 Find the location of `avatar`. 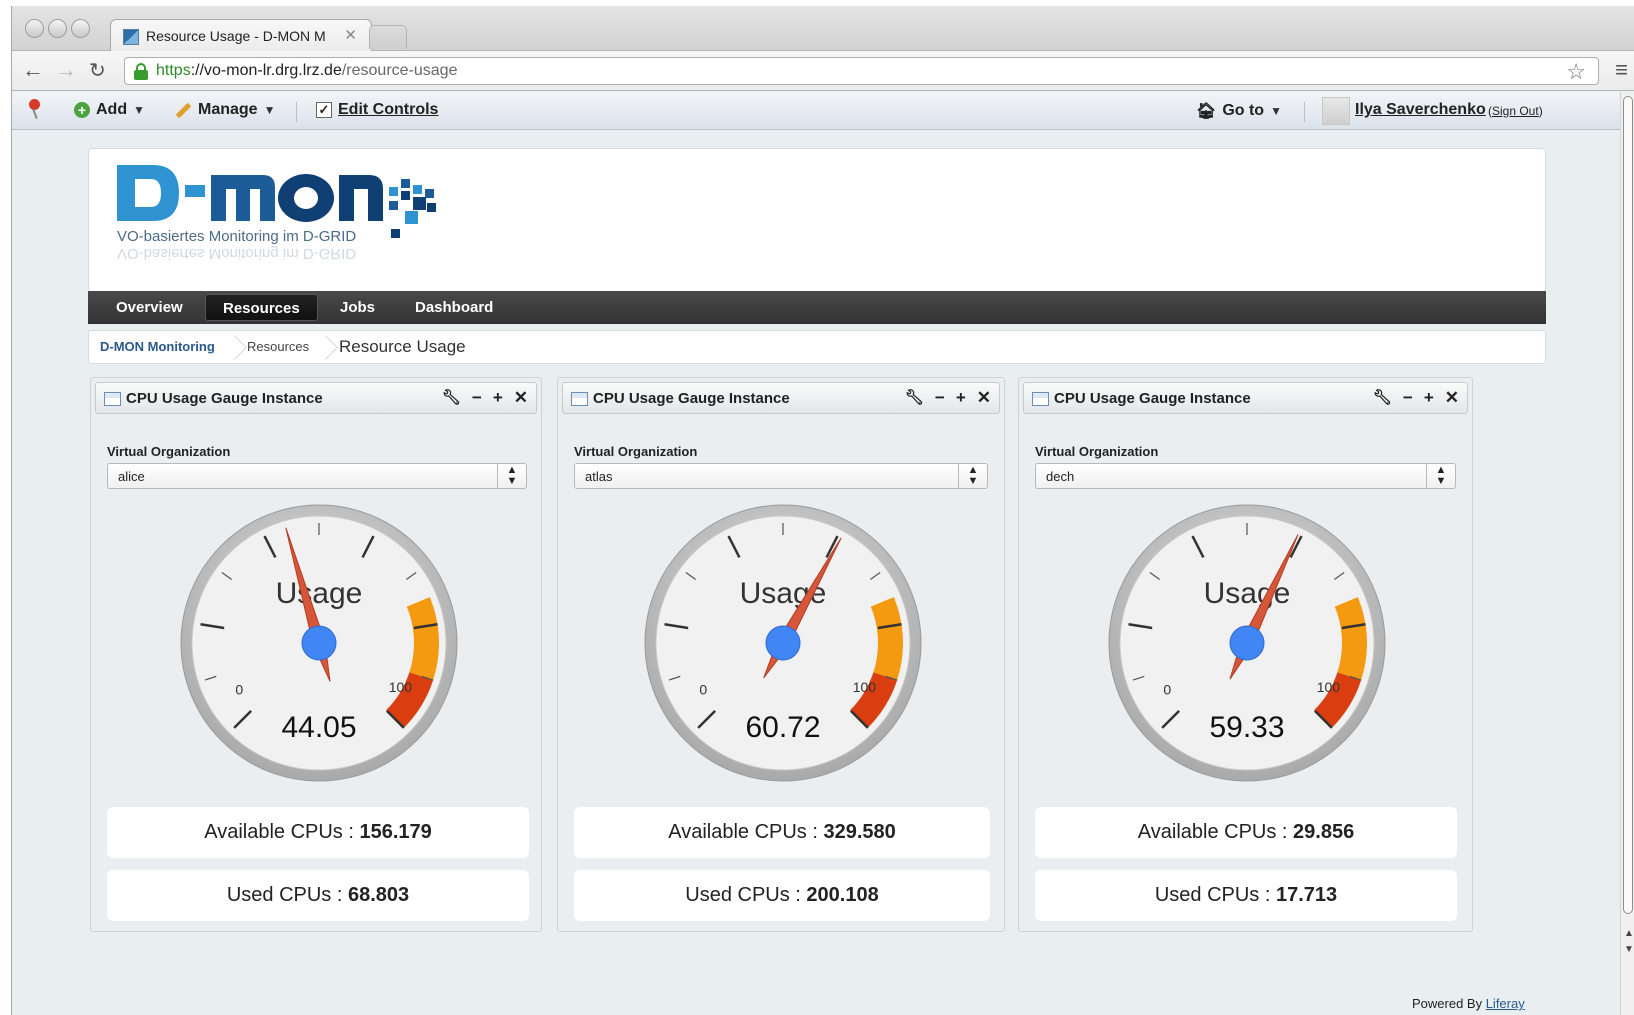

avatar is located at coordinates (1336, 111).